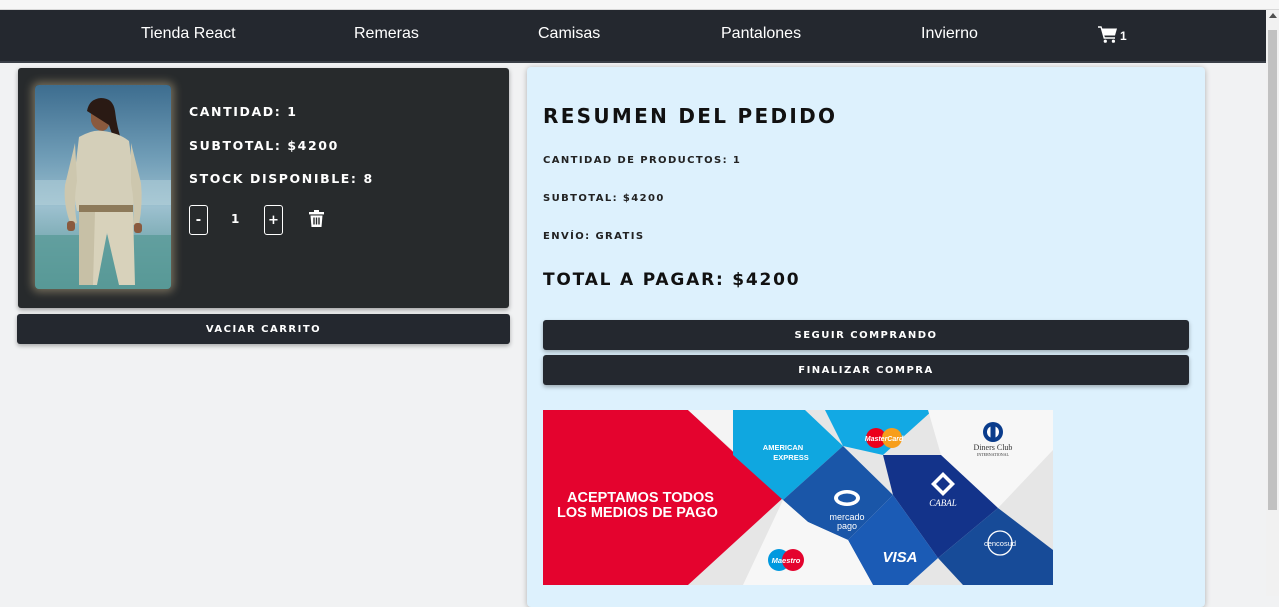  Describe the element at coordinates (1272, 270) in the screenshot. I see `scrollbar-thumb` at that location.